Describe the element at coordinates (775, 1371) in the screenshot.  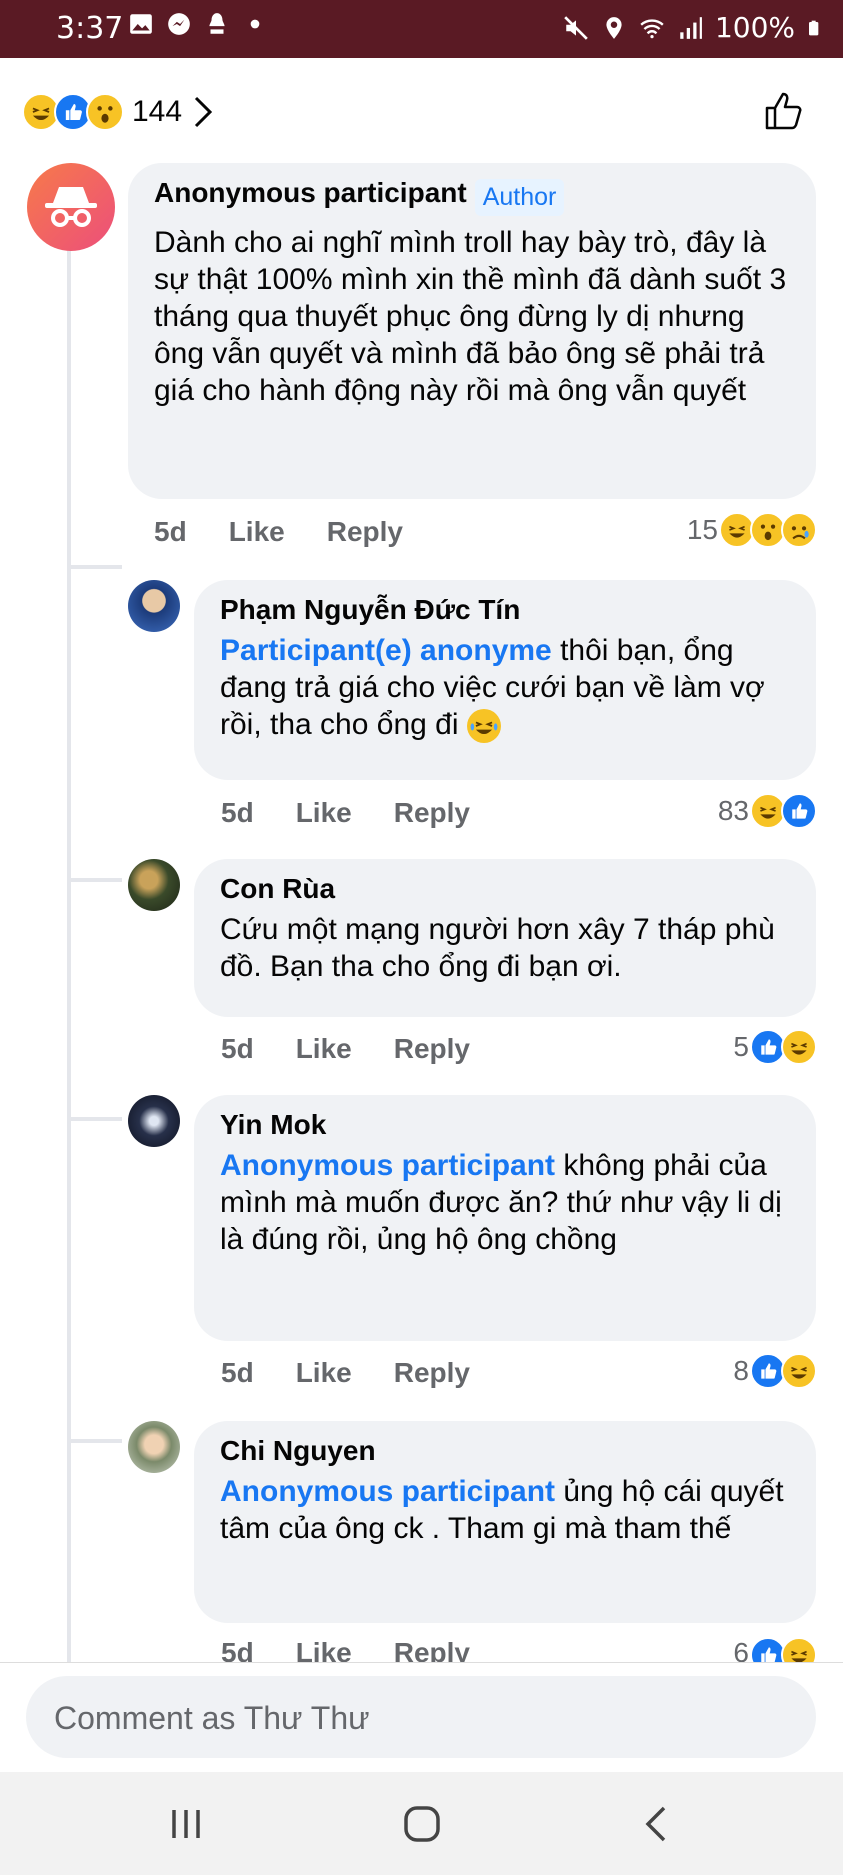
I see `comment-reactions: 8` at that location.